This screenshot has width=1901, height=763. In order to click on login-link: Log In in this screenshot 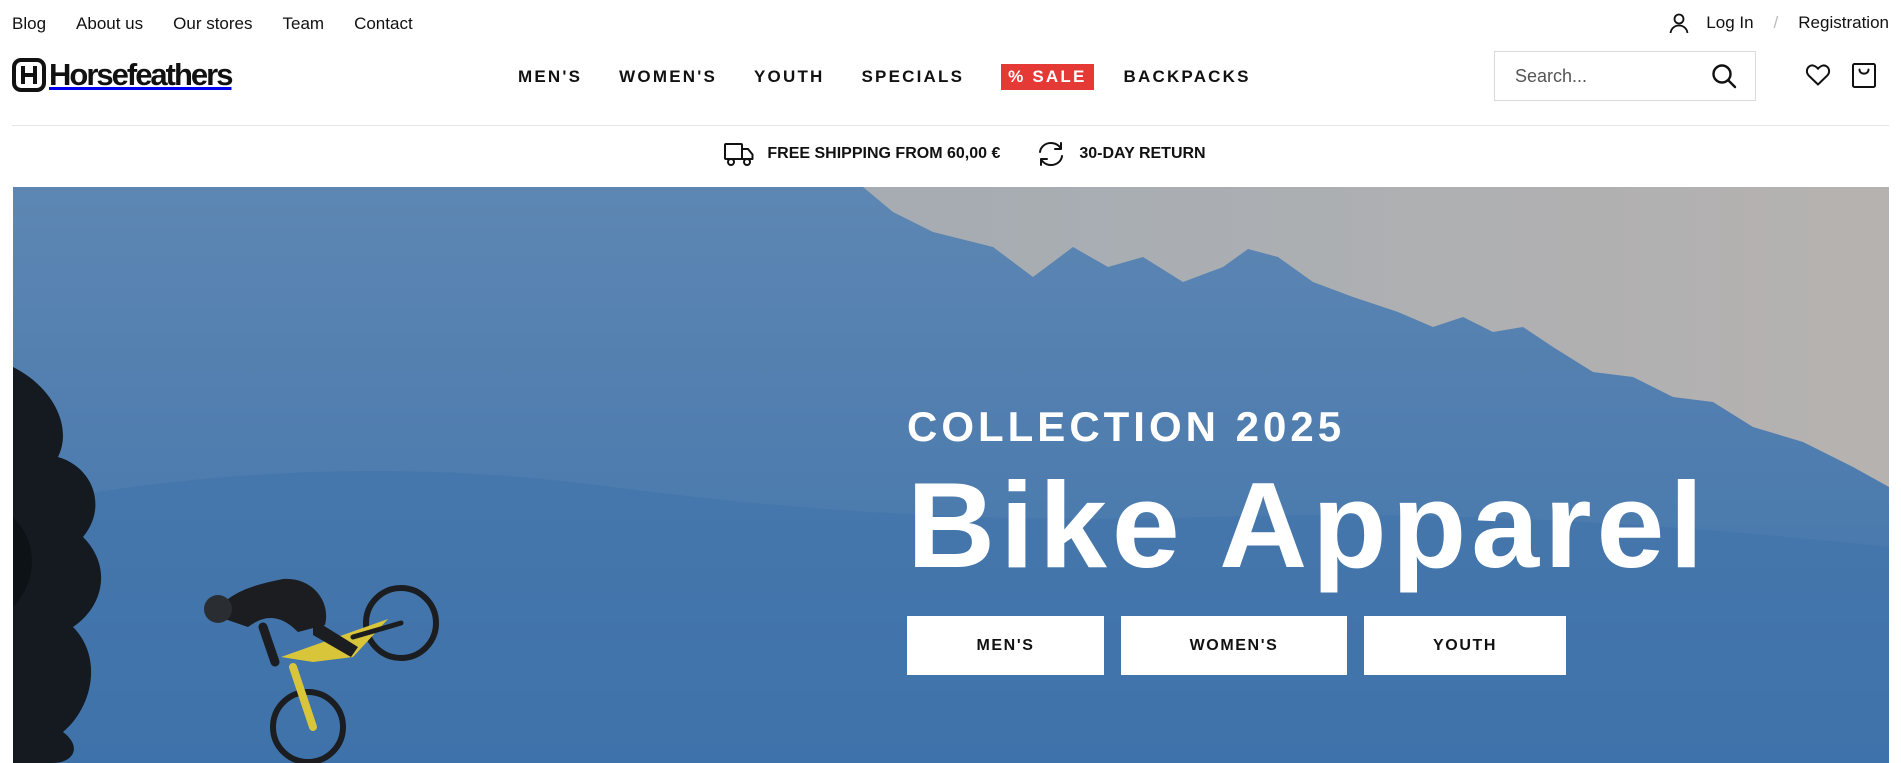, I will do `click(1729, 23)`.